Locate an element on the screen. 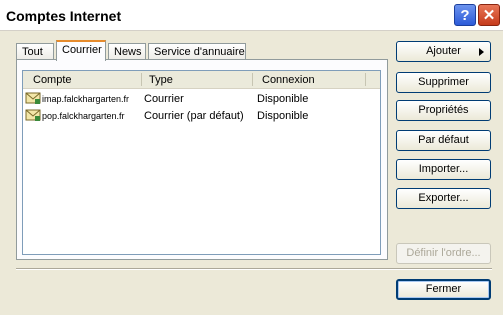  list-header: Compte Type Connexion is located at coordinates (201, 80).